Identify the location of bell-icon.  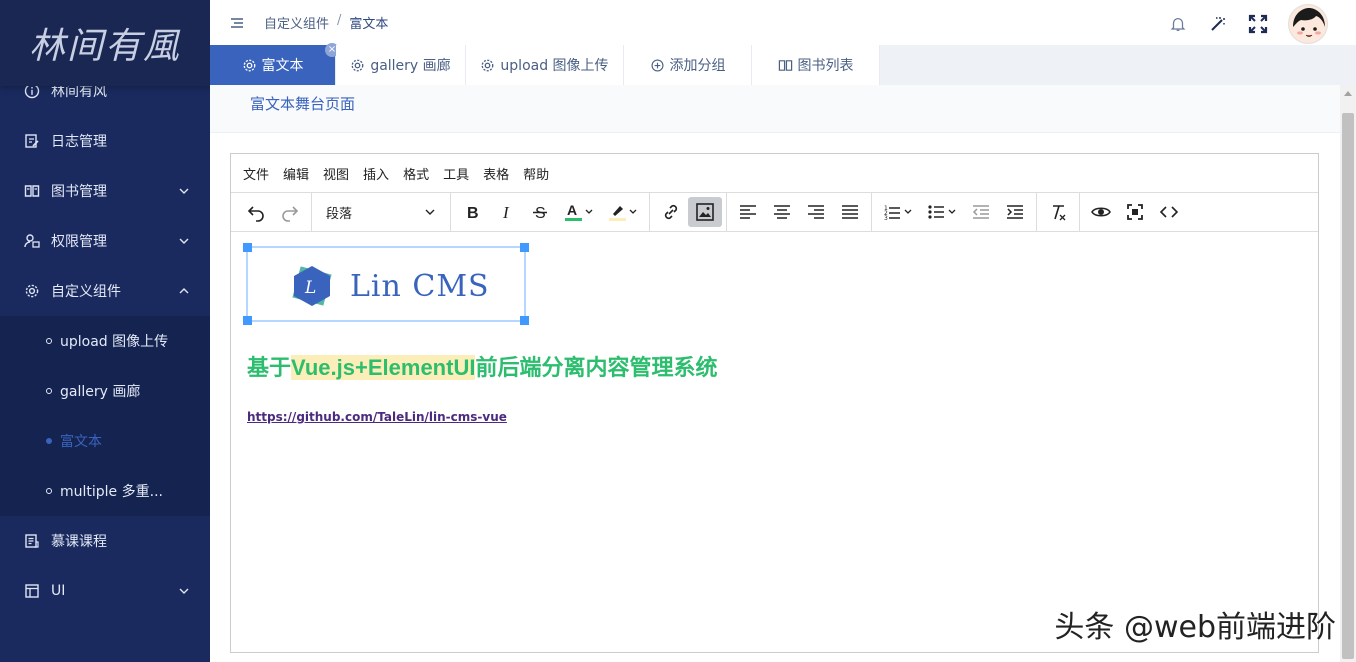
(1178, 24).